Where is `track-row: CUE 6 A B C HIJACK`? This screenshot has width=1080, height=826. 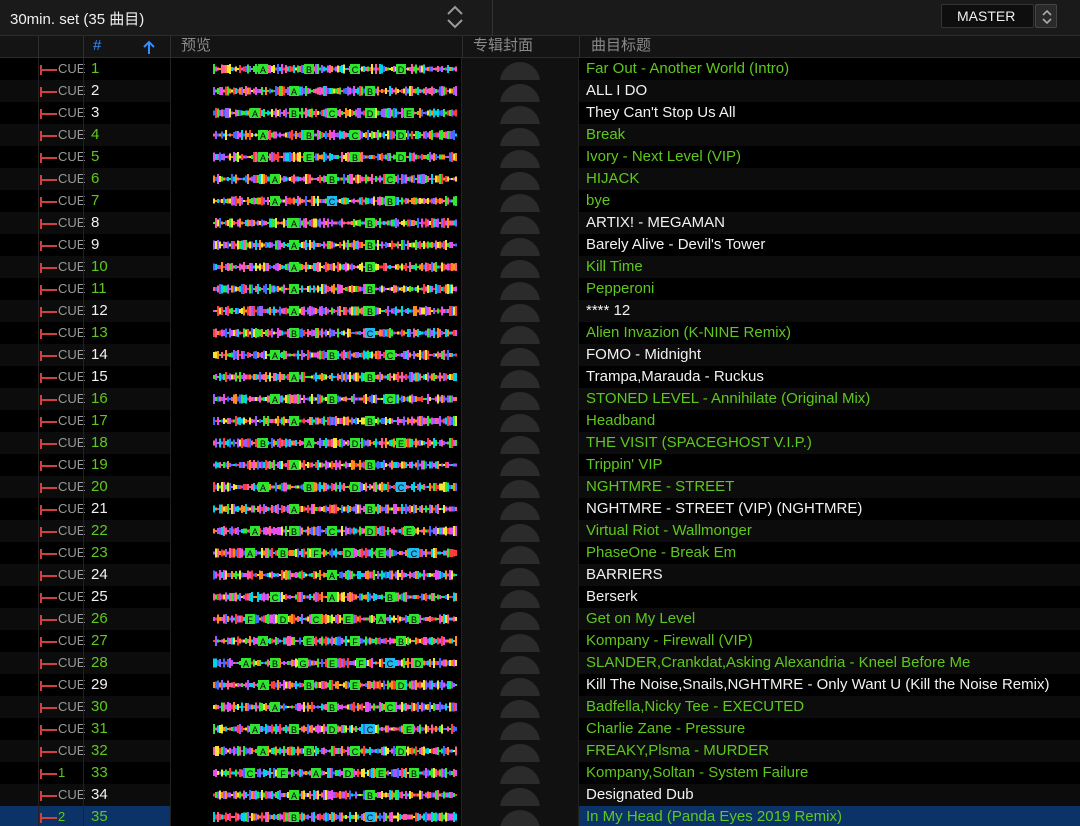
track-row: CUE 6 A B C HIJACK is located at coordinates (540, 179).